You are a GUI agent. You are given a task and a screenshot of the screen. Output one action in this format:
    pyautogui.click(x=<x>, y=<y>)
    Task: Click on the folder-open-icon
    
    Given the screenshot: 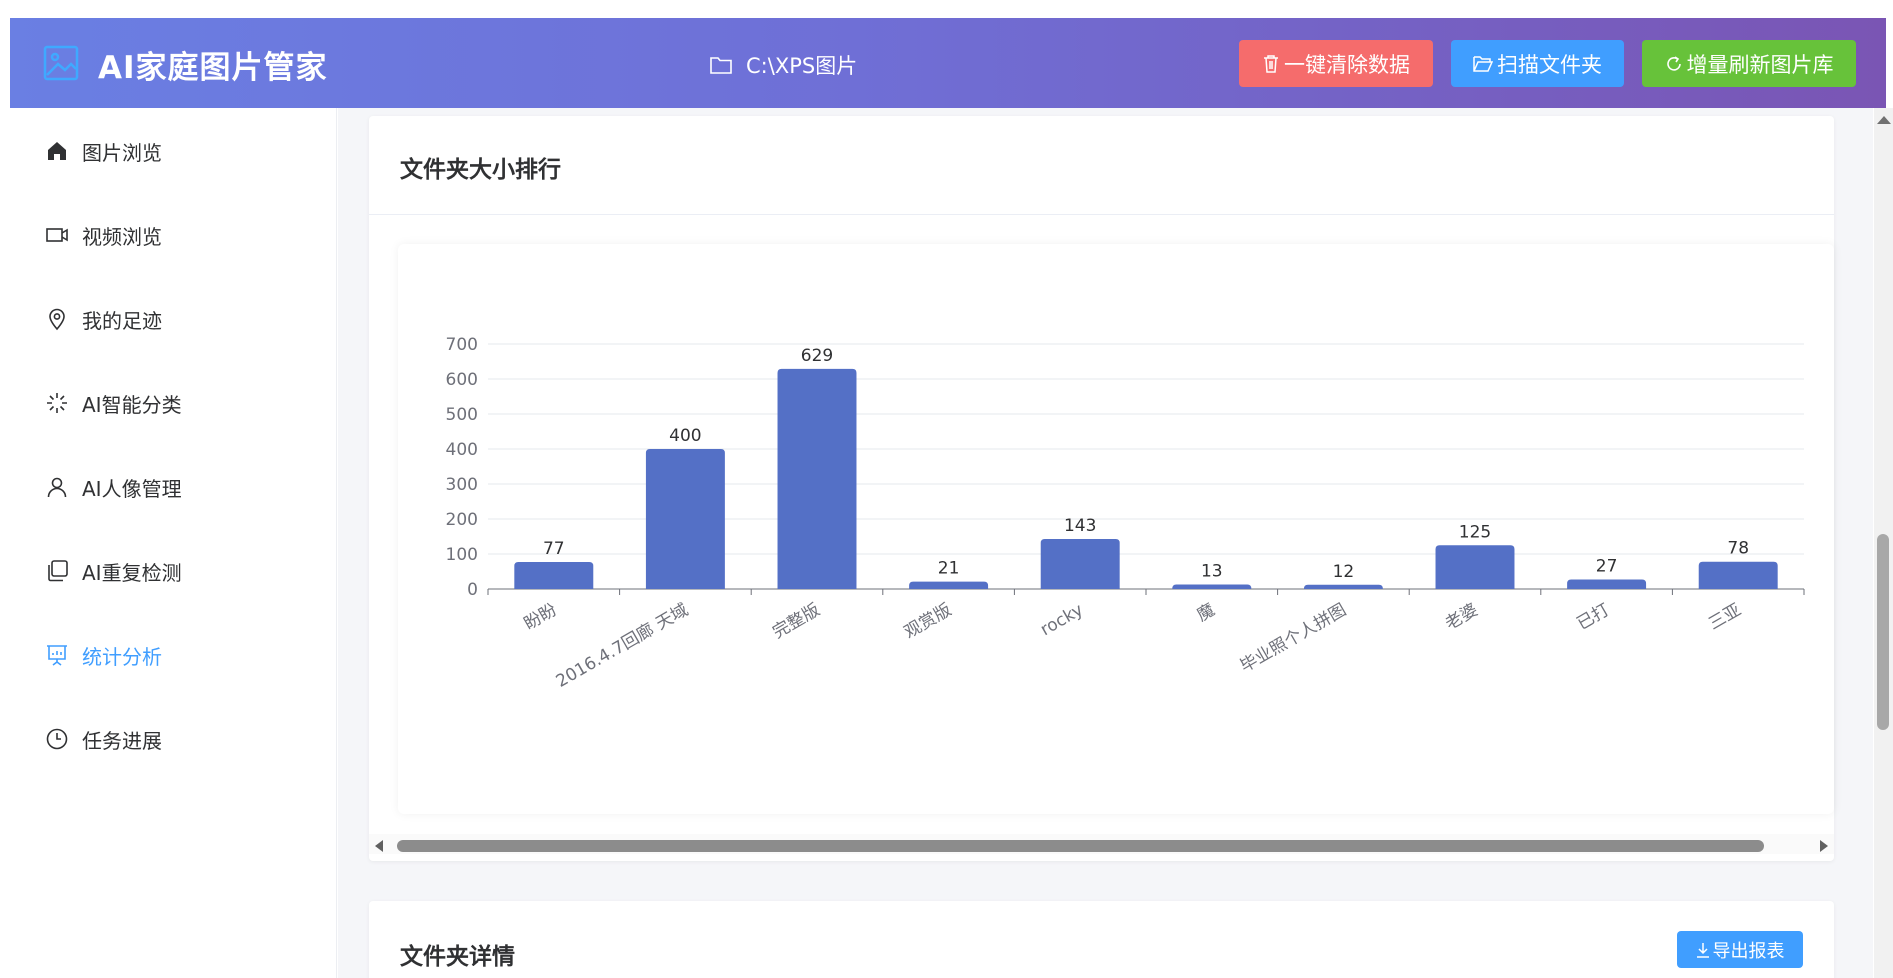 What is the action you would take?
    pyautogui.click(x=1483, y=63)
    